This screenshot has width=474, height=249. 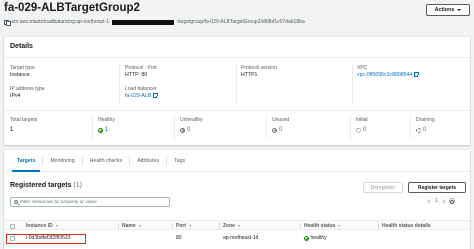 I want to click on tab-tags: Tags, so click(x=179, y=161).